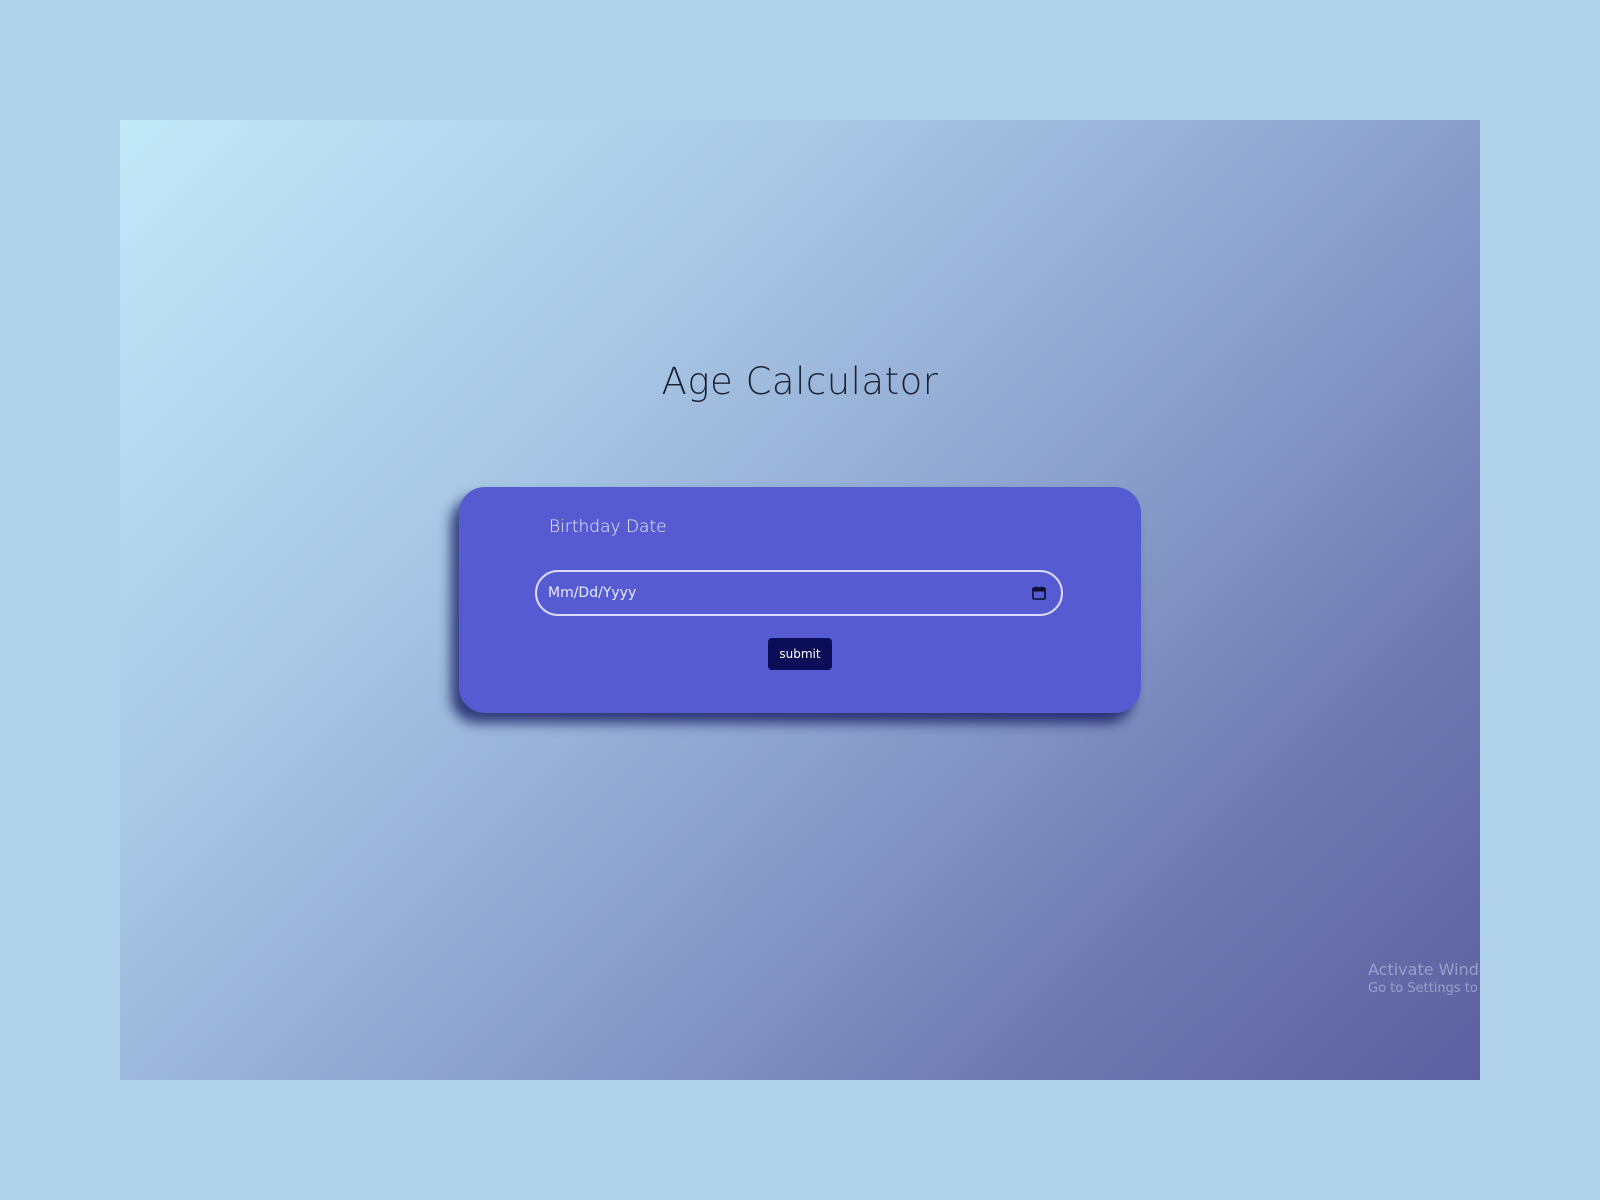  Describe the element at coordinates (800, 381) in the screenshot. I see `page-title: Age Calculator` at that location.